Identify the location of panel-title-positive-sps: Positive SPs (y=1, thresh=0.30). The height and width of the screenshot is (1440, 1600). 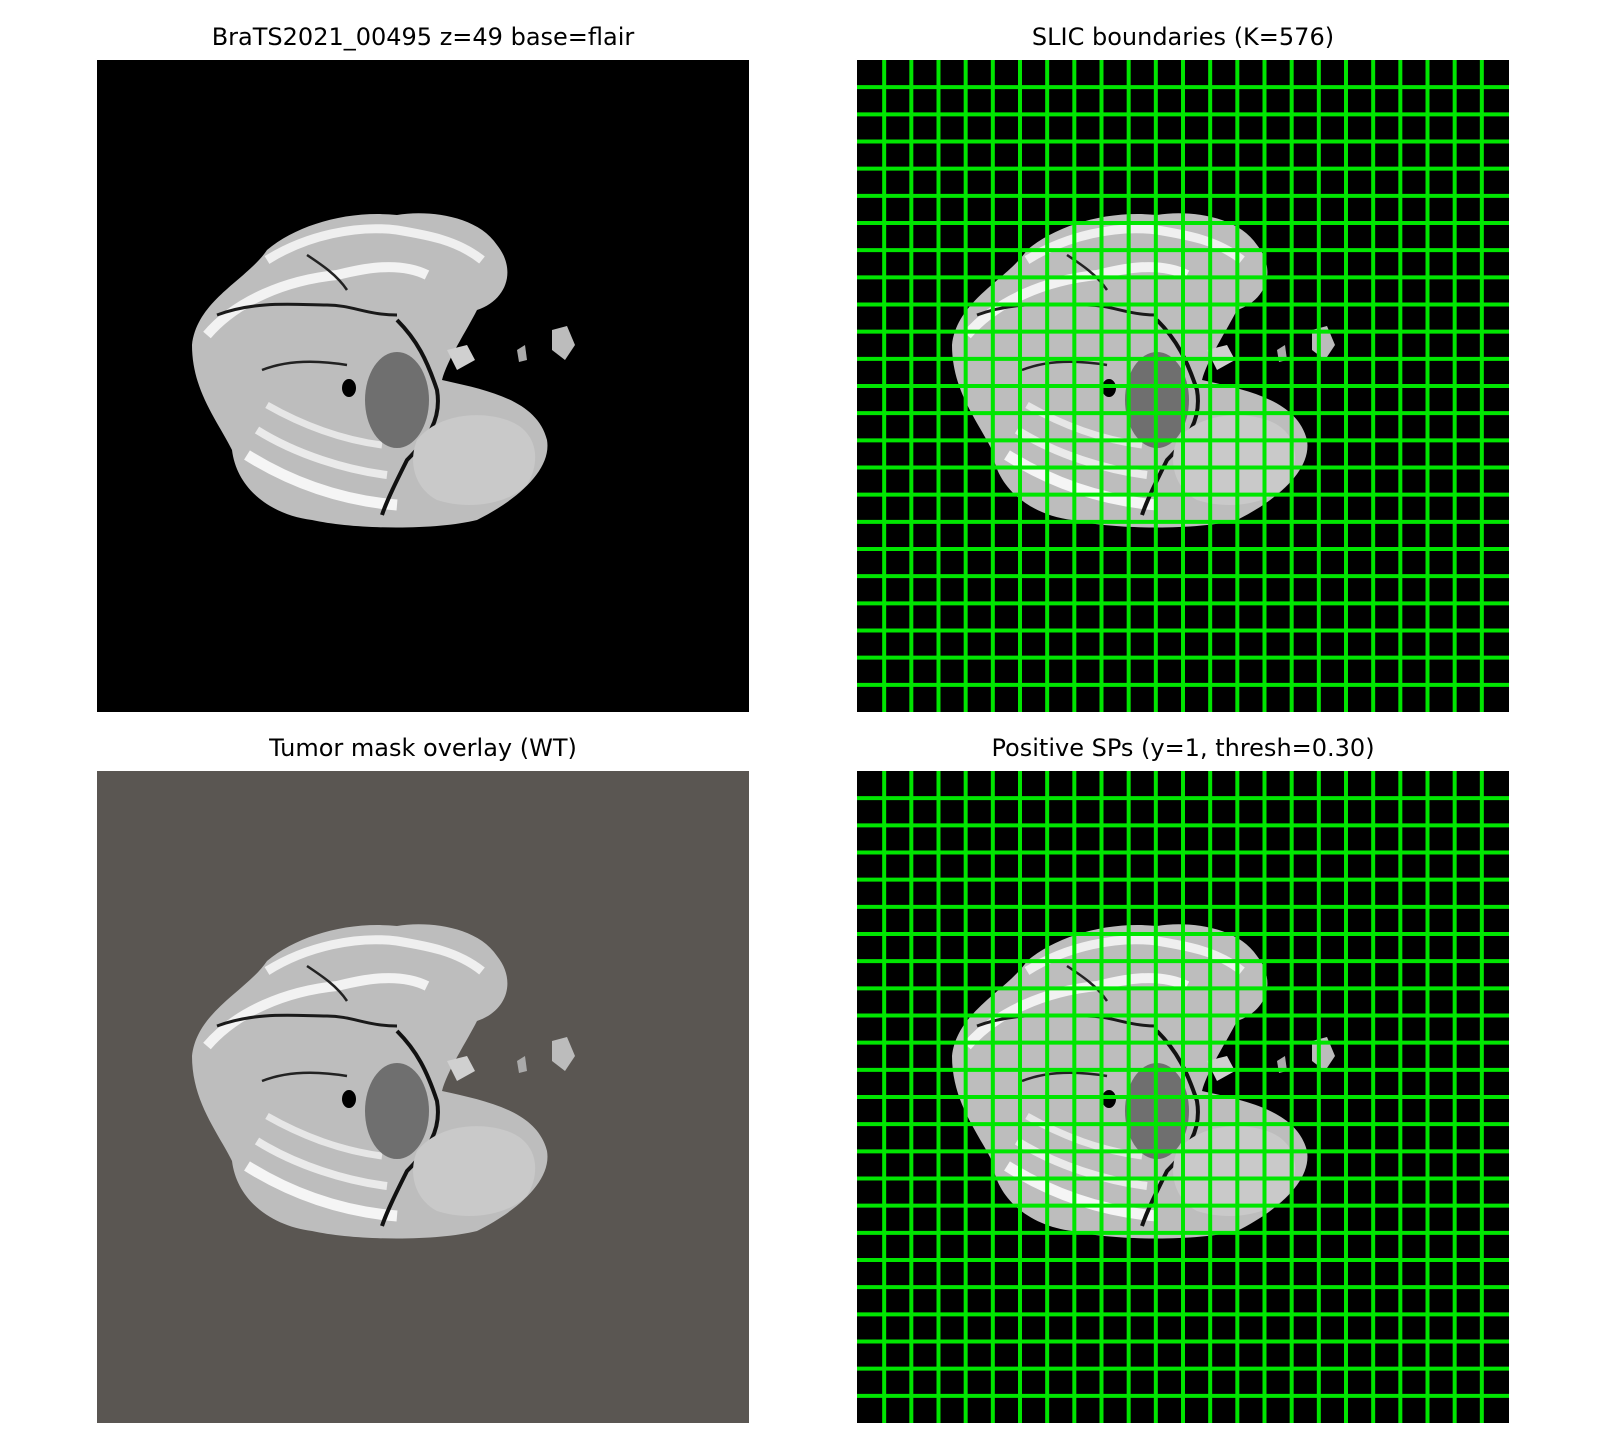
(1183, 748).